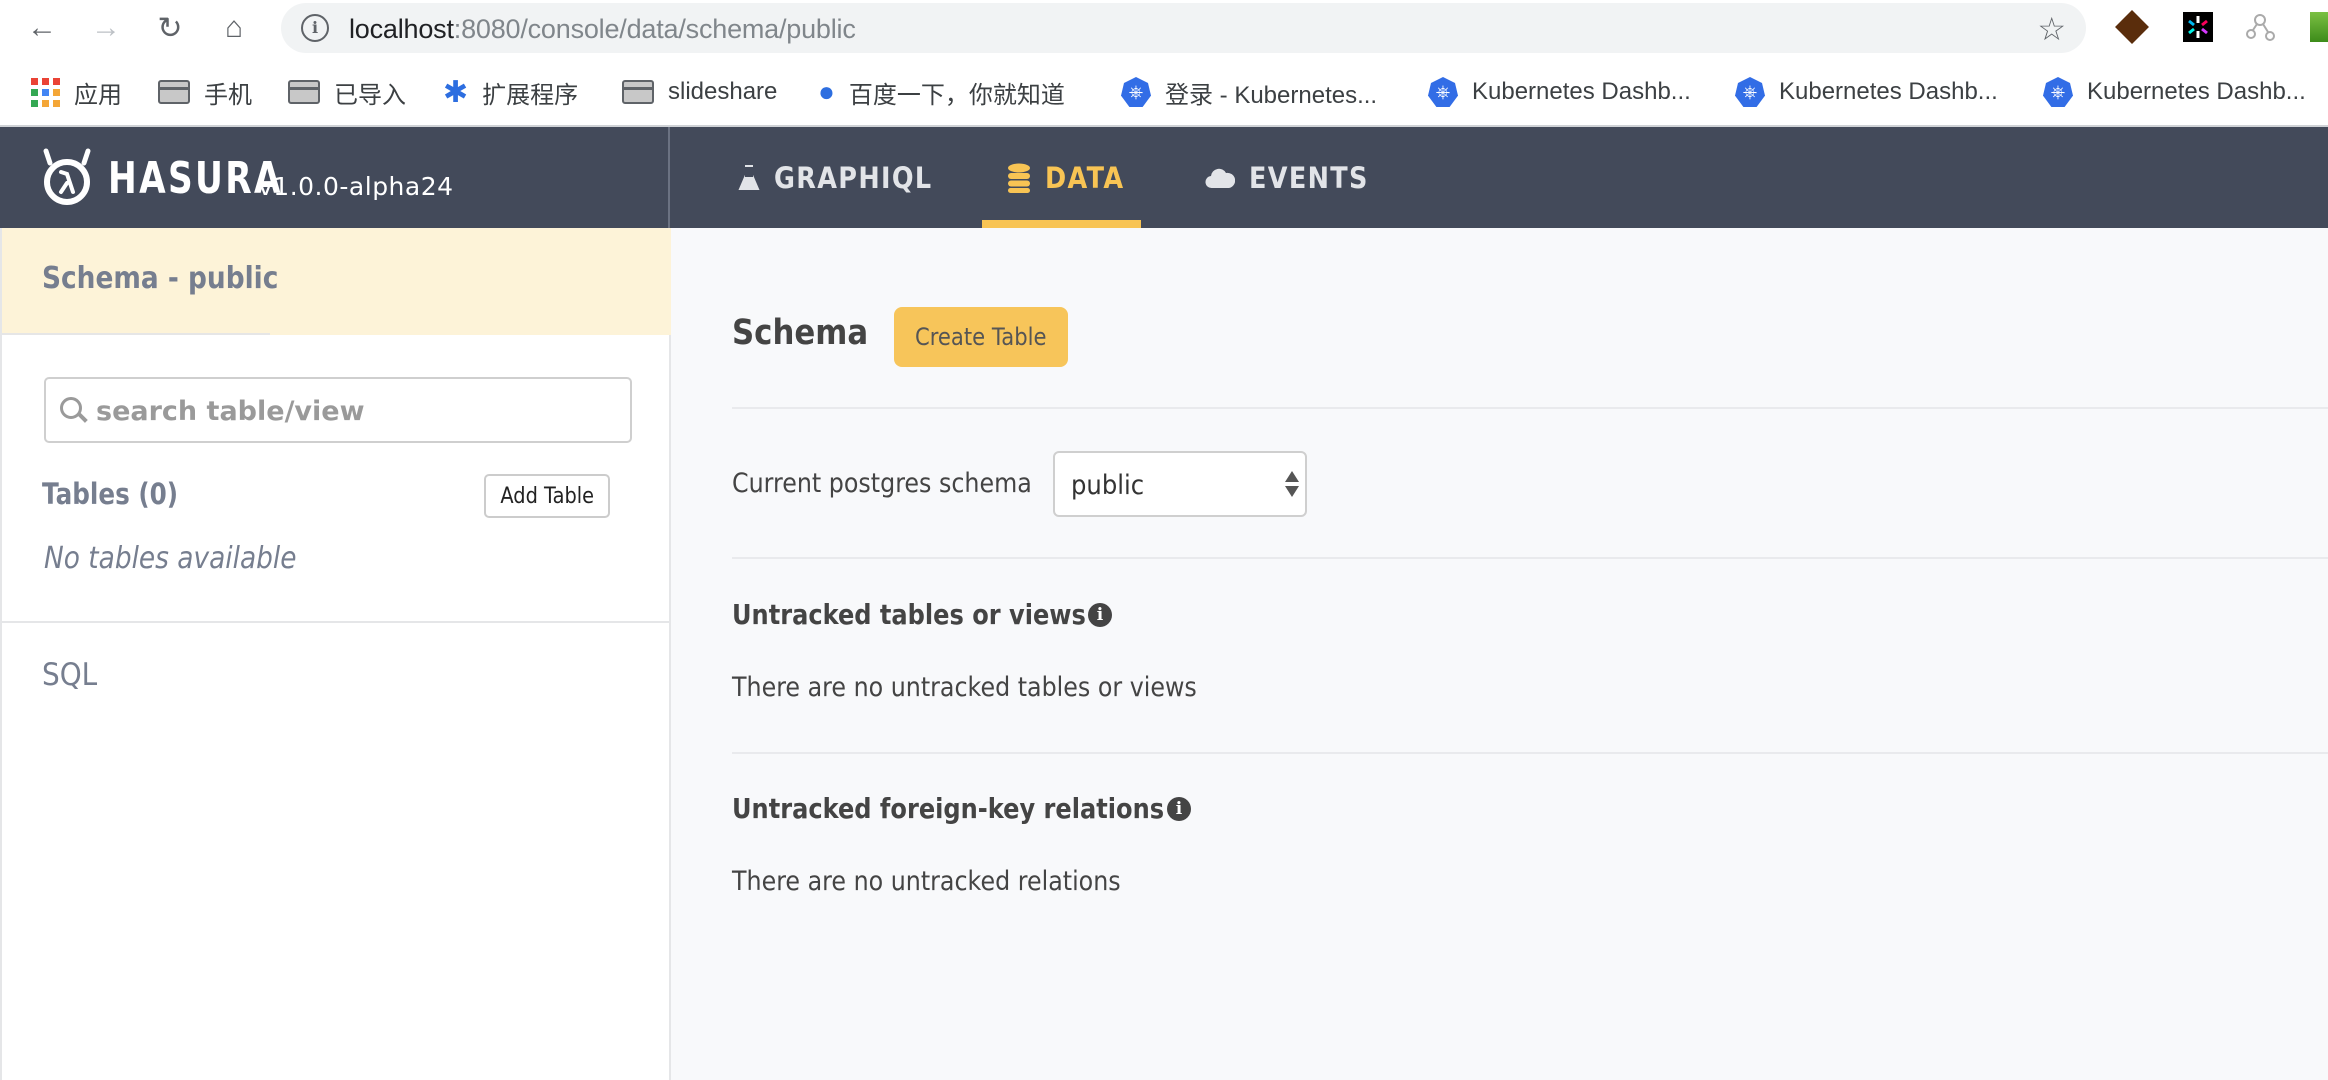  I want to click on bookmark-extensions: ✱ 扩展程序, so click(511, 92).